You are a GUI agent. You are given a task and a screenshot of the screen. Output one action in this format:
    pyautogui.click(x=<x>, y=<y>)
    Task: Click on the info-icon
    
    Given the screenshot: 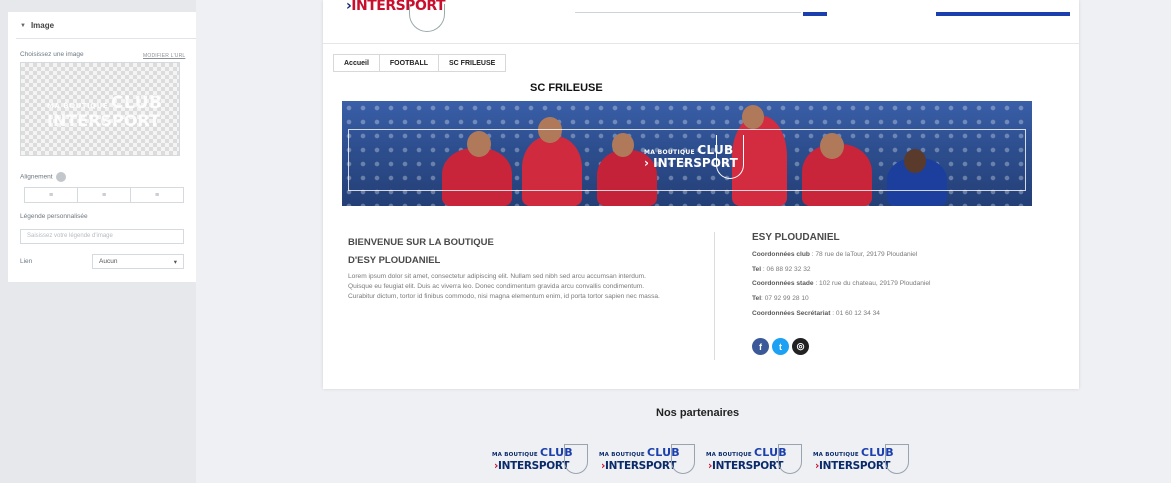 What is the action you would take?
    pyautogui.click(x=60, y=177)
    